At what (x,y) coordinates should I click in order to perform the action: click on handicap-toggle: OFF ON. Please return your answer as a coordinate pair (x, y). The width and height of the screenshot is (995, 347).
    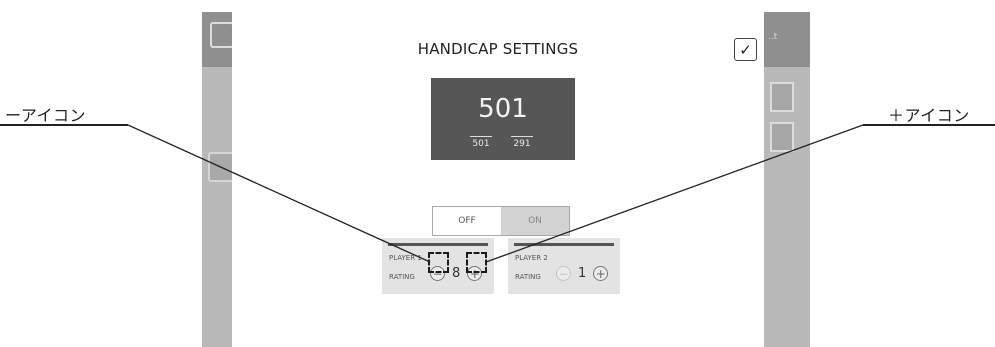
    Looking at the image, I should click on (501, 221).